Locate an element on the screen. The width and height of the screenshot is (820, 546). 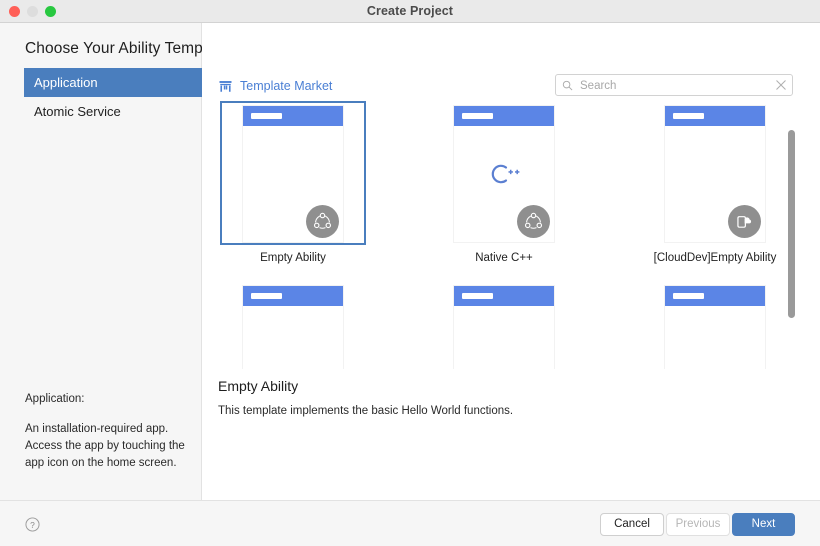
title-bar: Create Project is located at coordinates (410, 11).